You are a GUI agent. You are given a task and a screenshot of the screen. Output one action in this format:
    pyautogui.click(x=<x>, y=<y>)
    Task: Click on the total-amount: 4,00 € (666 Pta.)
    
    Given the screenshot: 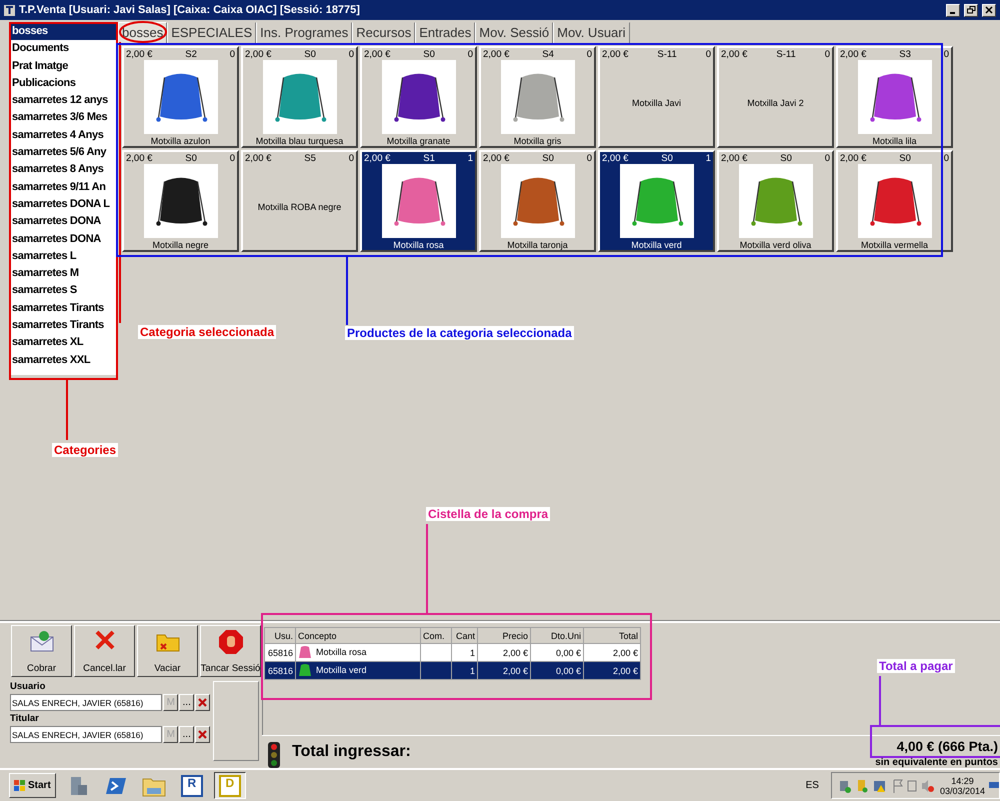 What is the action you would take?
    pyautogui.click(x=947, y=746)
    